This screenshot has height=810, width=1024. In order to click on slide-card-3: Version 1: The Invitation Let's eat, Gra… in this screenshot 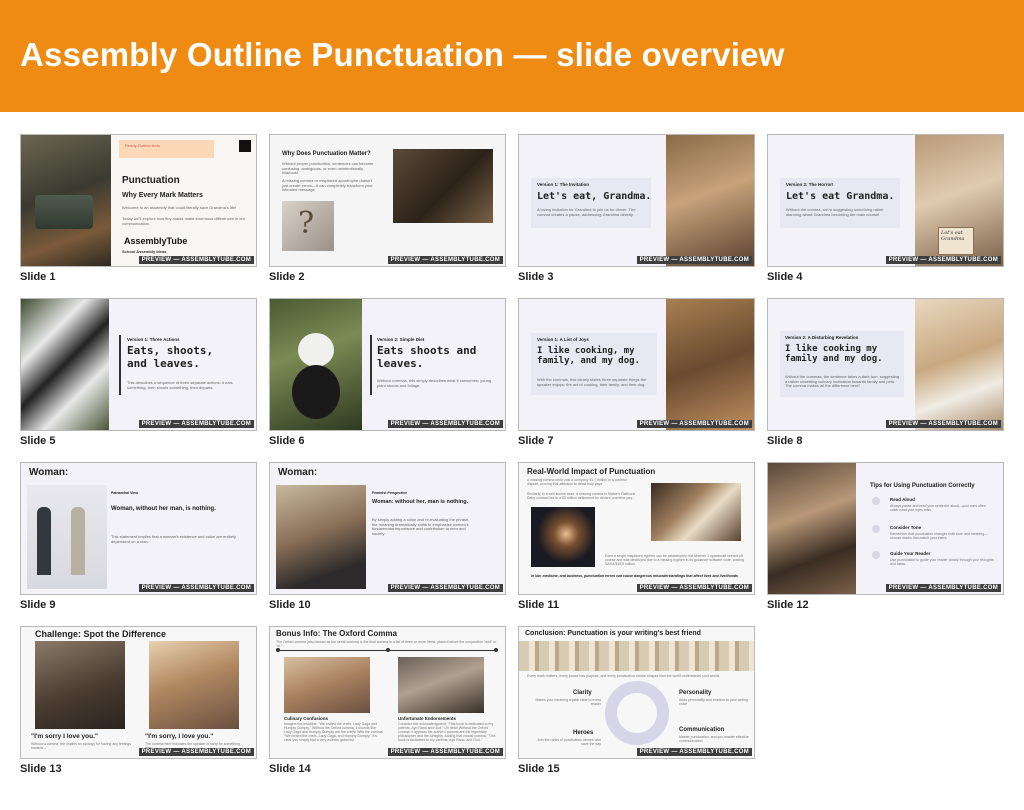, I will do `click(636, 208)`.